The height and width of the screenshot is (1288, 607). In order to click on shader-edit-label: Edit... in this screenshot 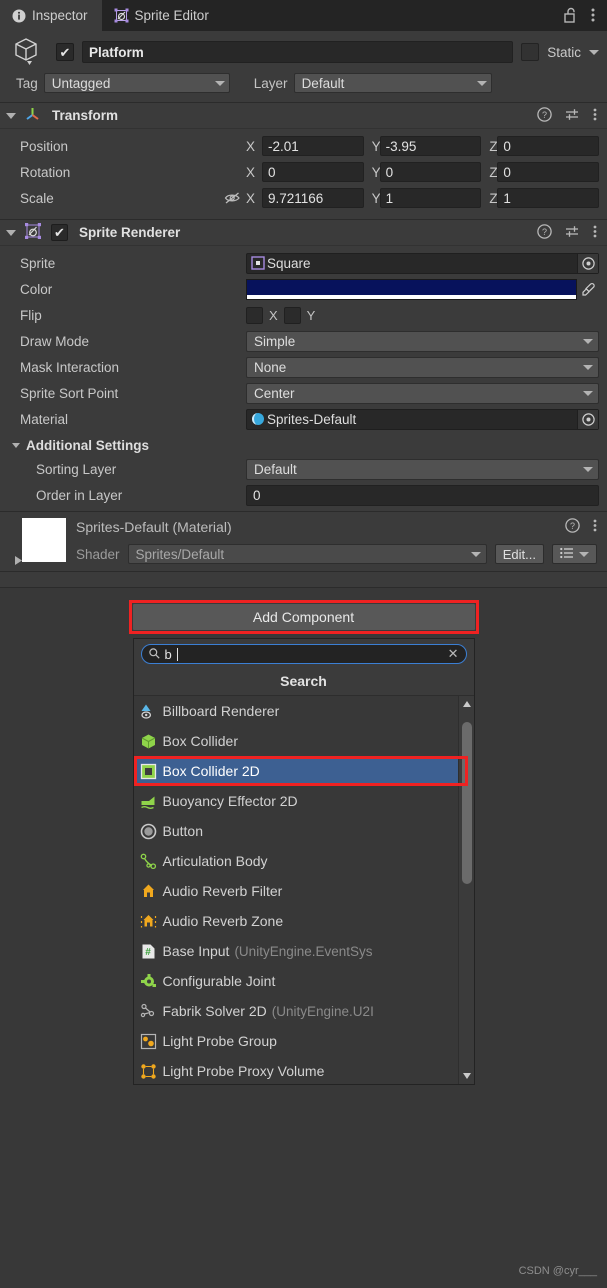, I will do `click(519, 554)`.